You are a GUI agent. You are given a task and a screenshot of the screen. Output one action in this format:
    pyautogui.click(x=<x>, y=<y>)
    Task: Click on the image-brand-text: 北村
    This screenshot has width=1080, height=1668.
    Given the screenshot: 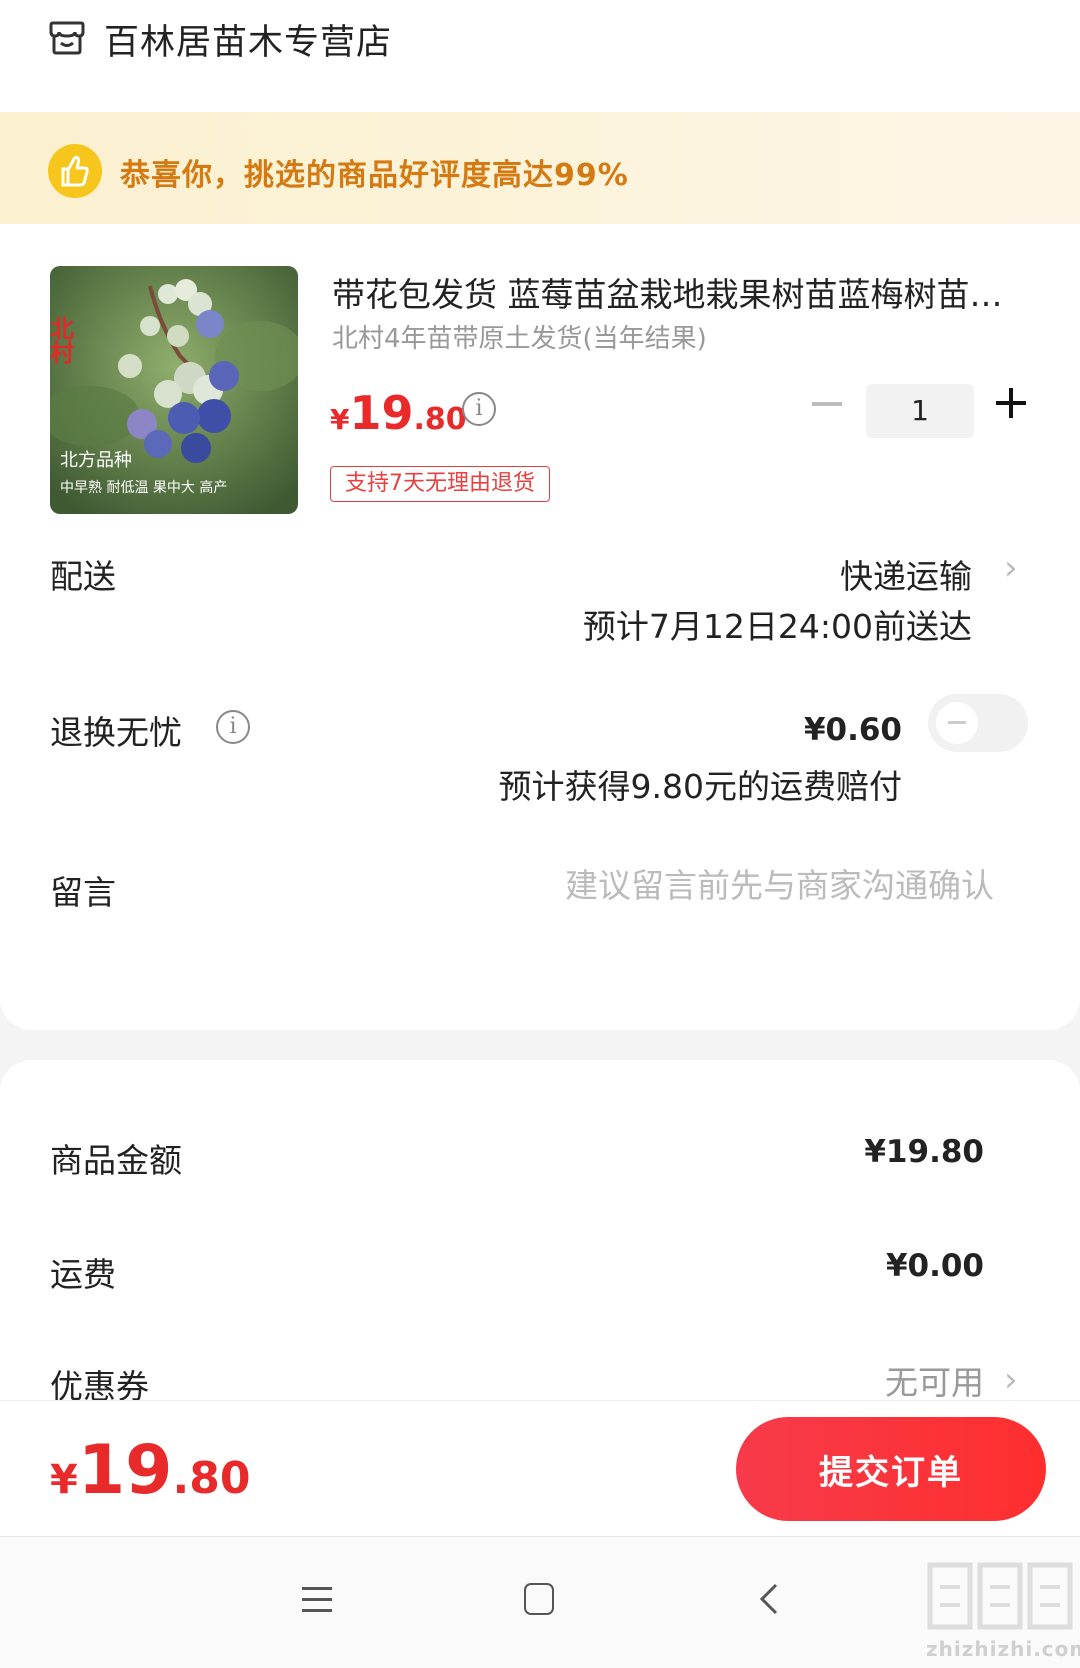 What is the action you would take?
    pyautogui.click(x=62, y=340)
    